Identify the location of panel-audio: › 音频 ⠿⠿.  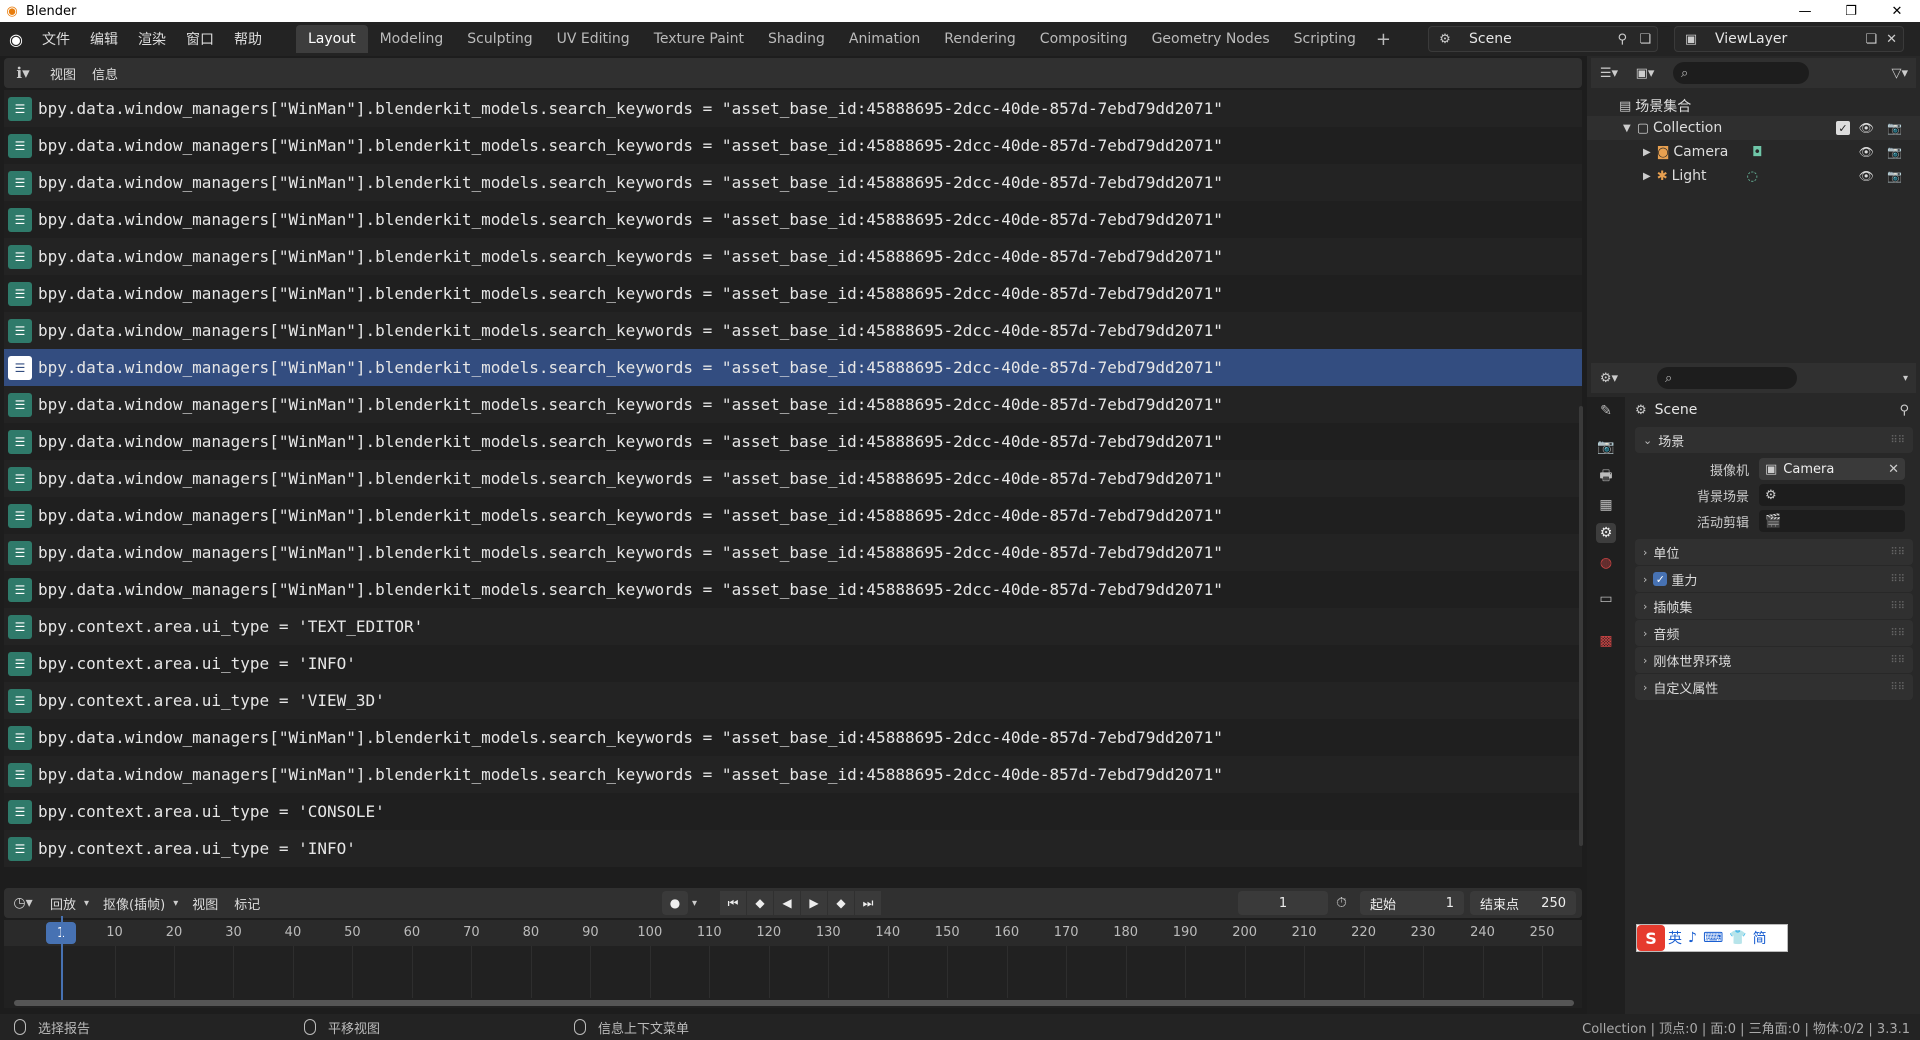
(1774, 633).